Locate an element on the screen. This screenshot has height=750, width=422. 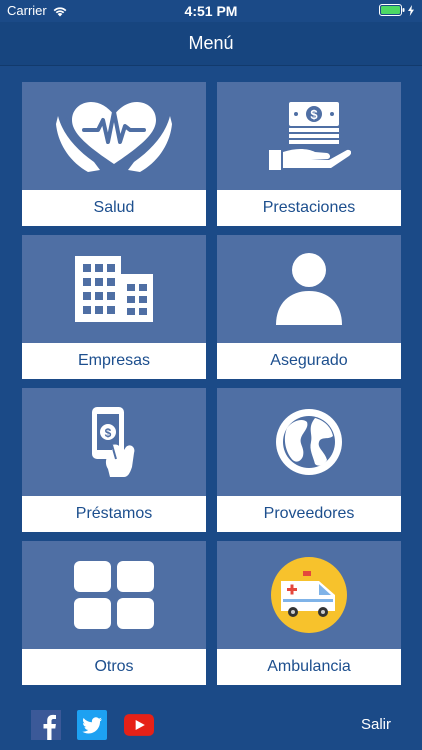
health-heart-hands-icon is located at coordinates (114, 136).